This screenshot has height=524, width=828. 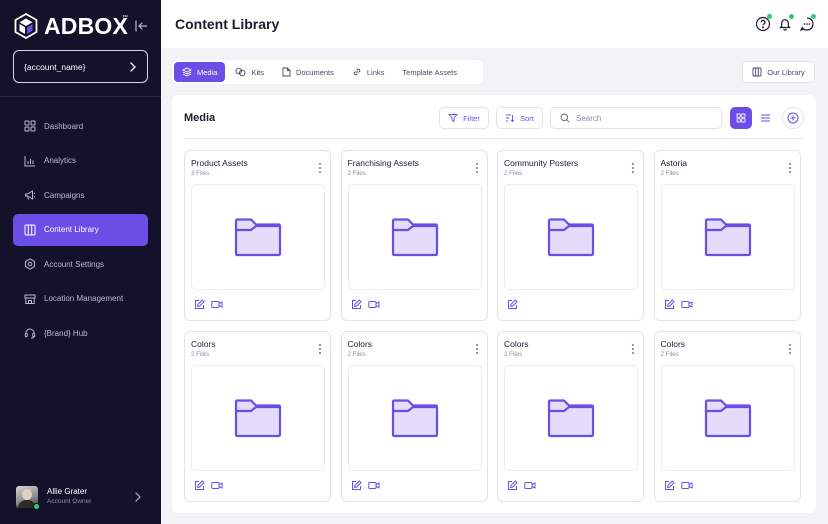 What do you see at coordinates (510, 118) in the screenshot?
I see `sort-icon` at bounding box center [510, 118].